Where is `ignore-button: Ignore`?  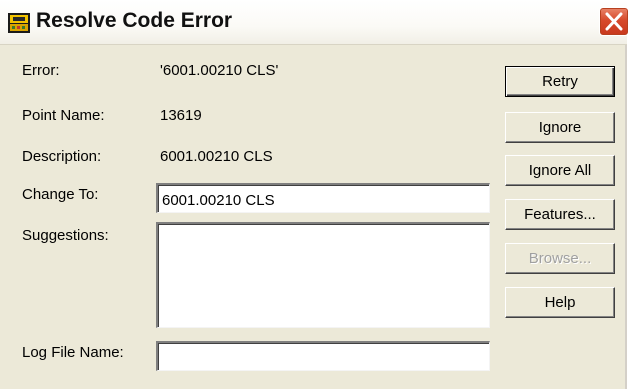 ignore-button: Ignore is located at coordinates (560, 127).